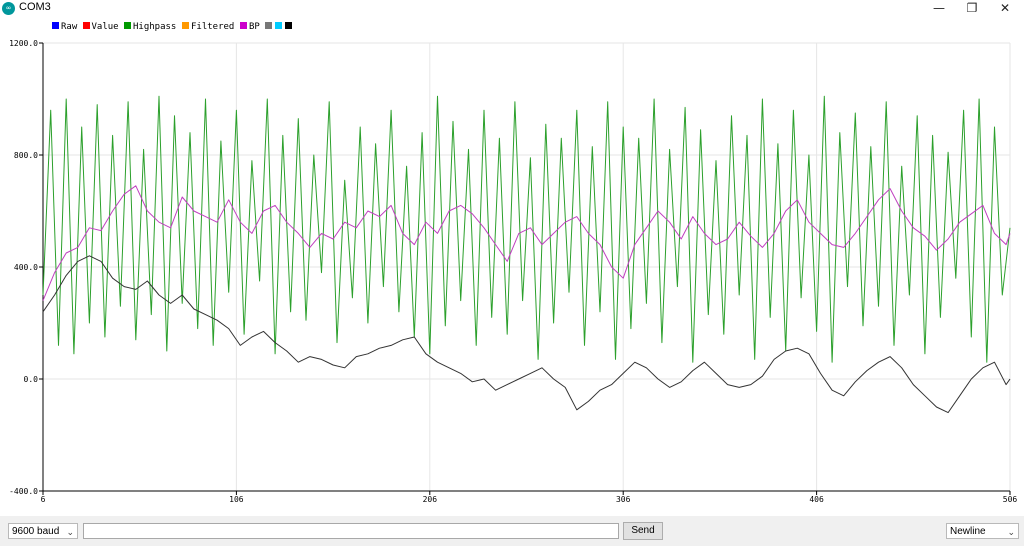 The image size is (1024, 546). I want to click on x-tick-label: 506, so click(1010, 499).